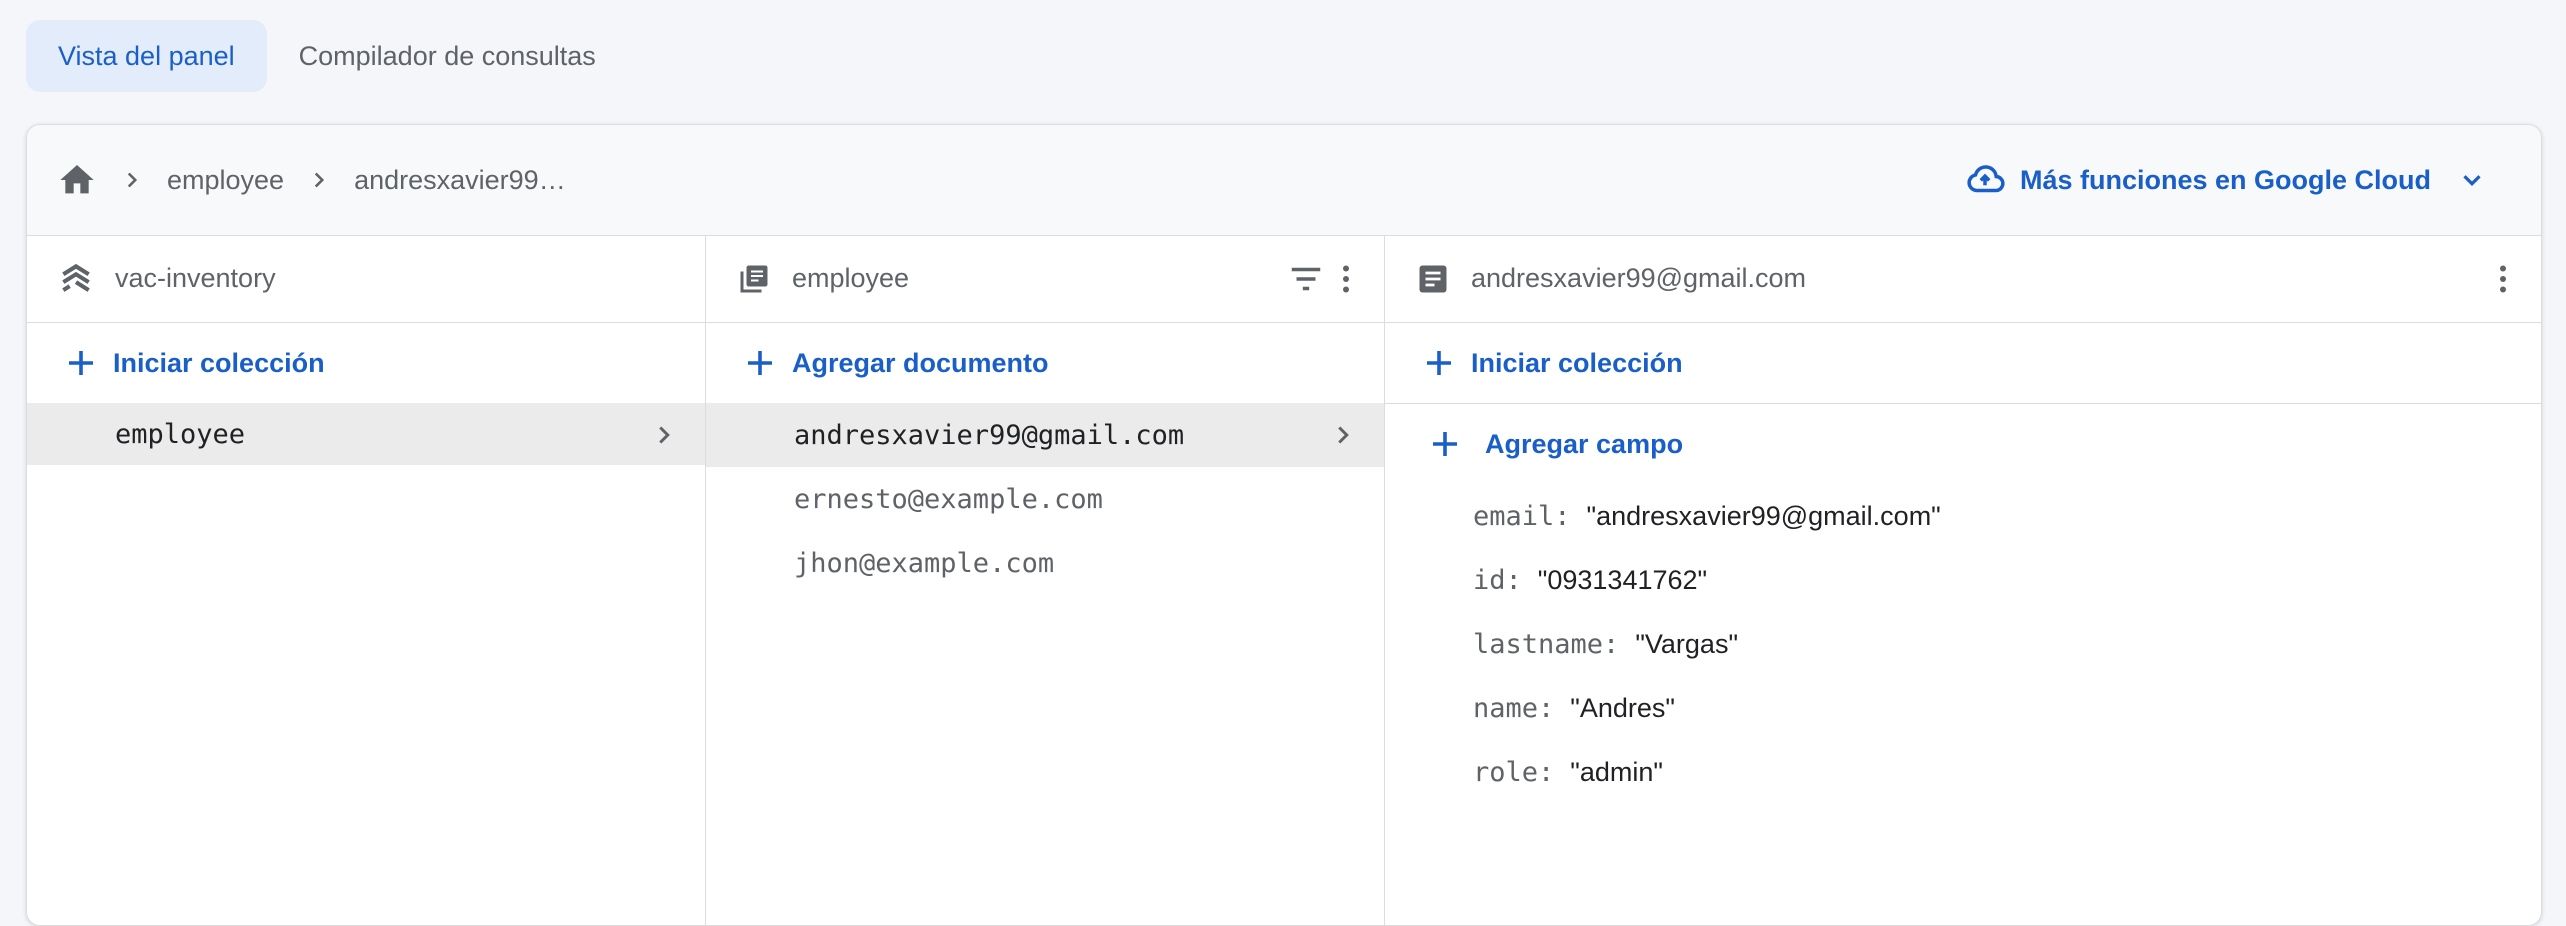 Image resolution: width=2566 pixels, height=926 pixels. What do you see at coordinates (2007, 708) in the screenshot?
I see `field-row: name: "Andres"` at bounding box center [2007, 708].